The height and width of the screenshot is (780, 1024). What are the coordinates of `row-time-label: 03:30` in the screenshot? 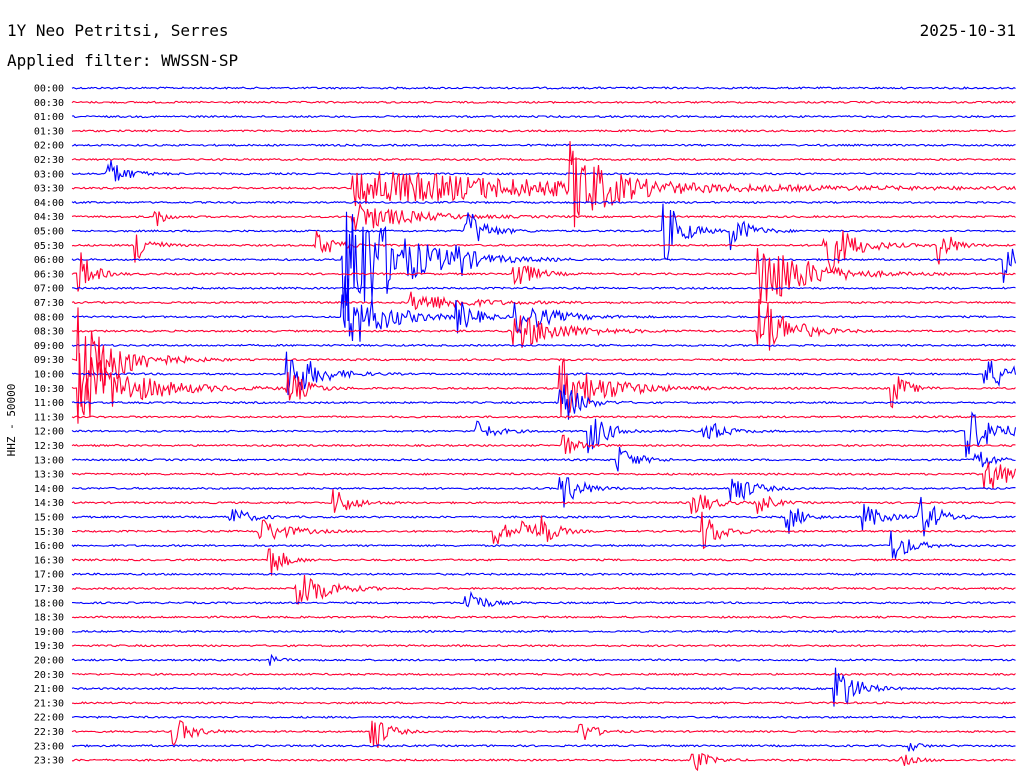 It's located at (49, 189).